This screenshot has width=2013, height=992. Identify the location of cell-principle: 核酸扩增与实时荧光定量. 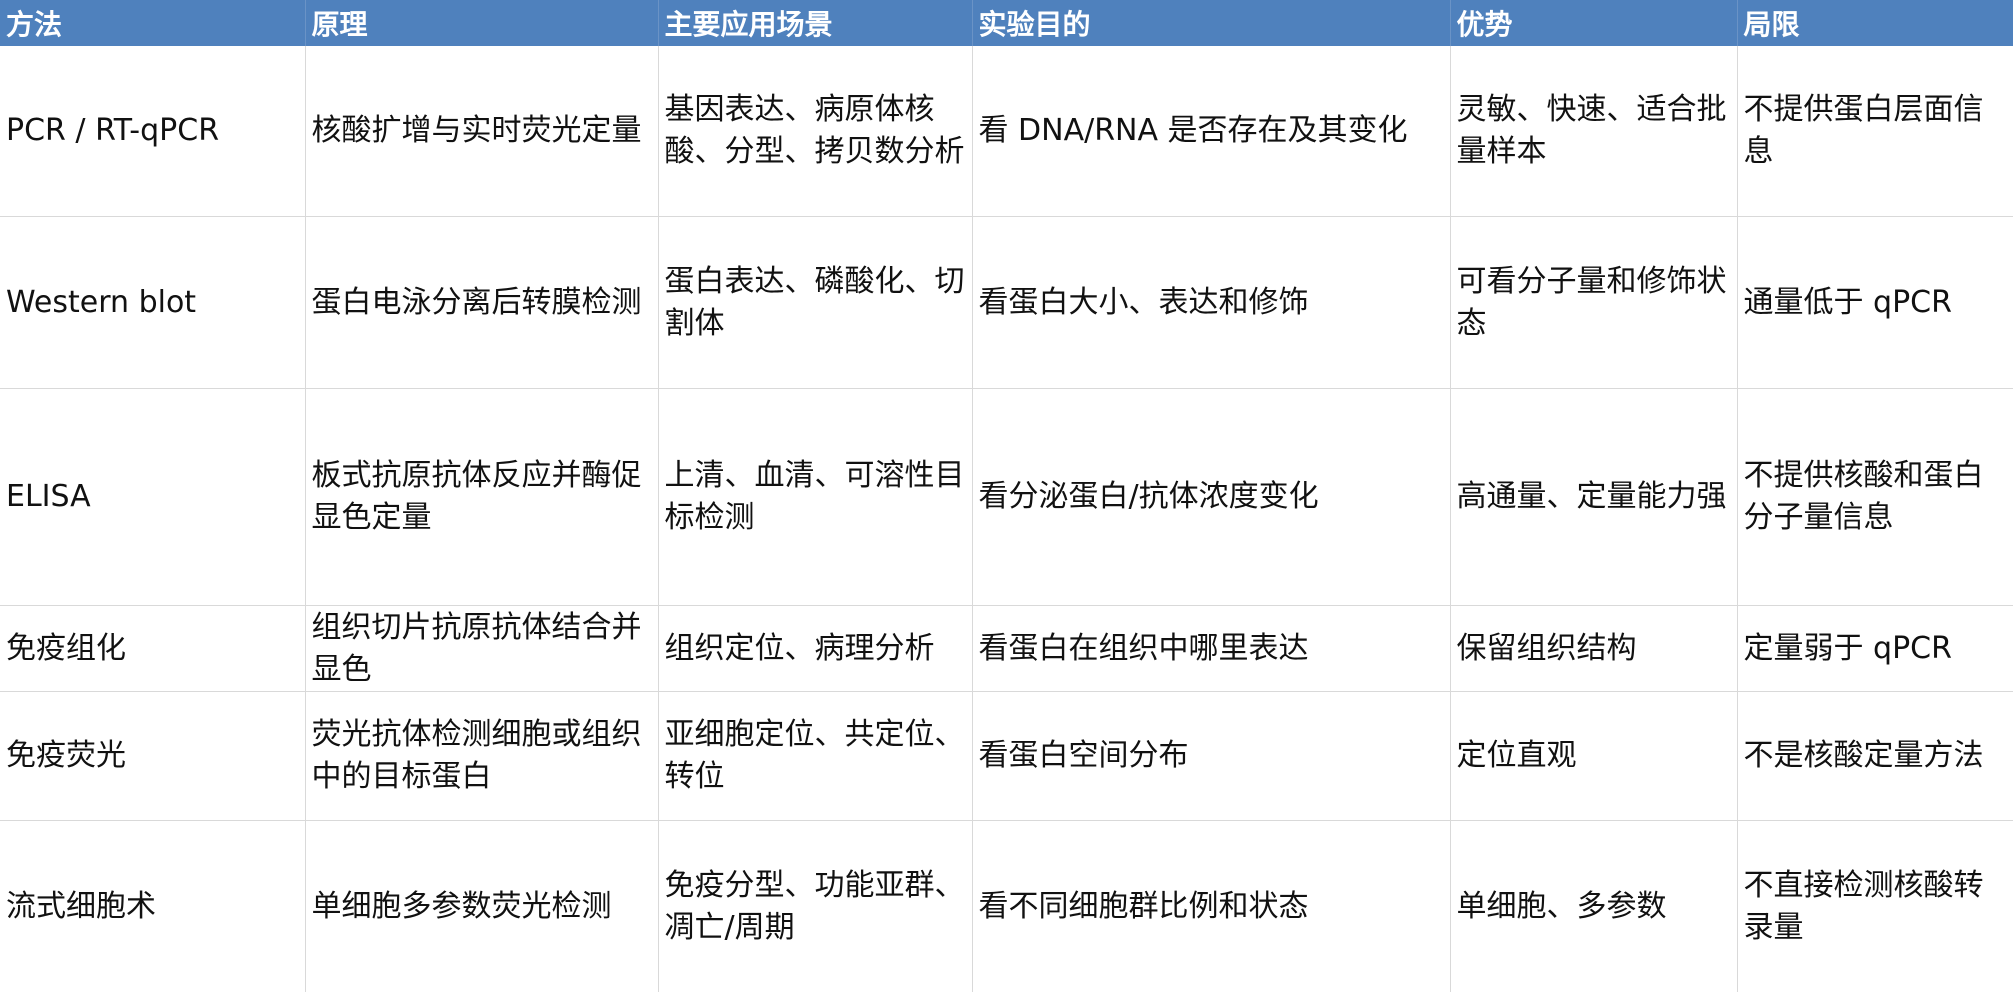
(482, 131).